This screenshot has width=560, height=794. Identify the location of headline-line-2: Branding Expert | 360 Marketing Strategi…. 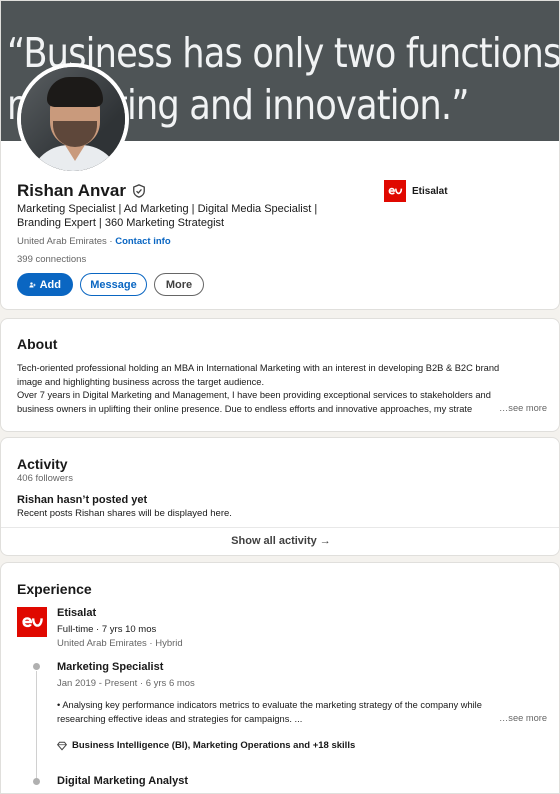
(121, 223).